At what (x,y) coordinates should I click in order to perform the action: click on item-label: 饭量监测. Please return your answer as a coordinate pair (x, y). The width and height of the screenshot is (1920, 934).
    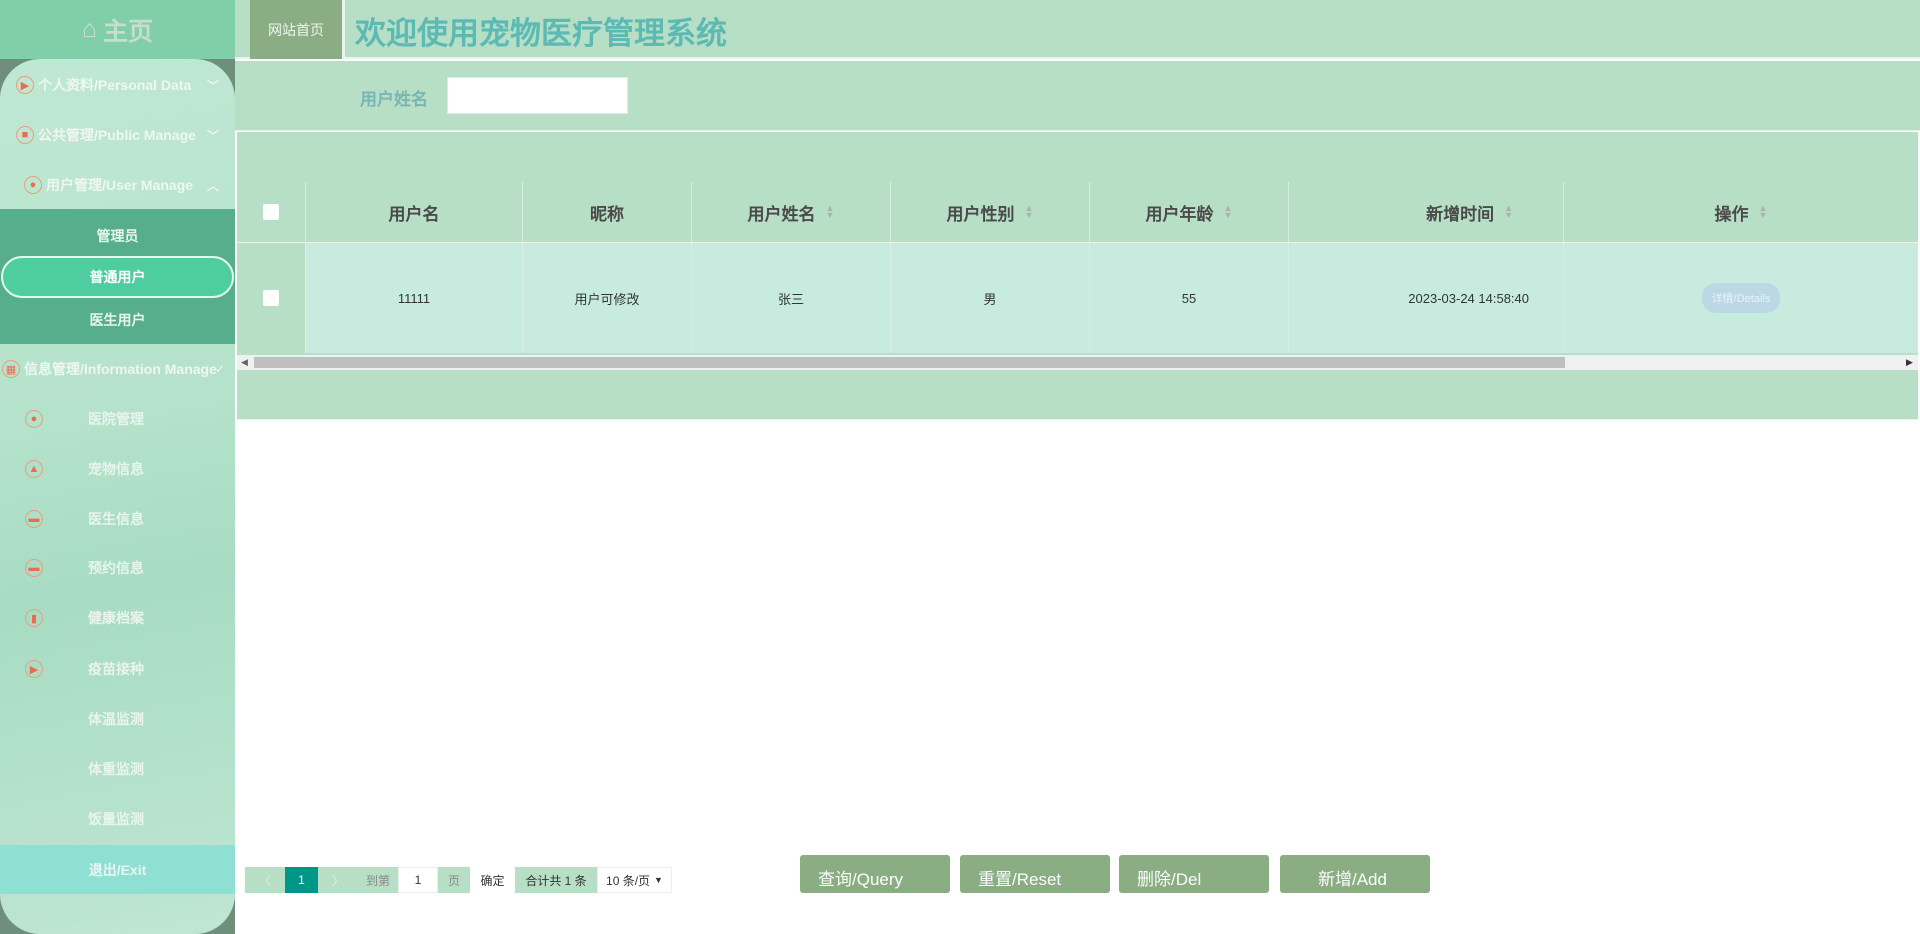
    Looking at the image, I should click on (116, 819).